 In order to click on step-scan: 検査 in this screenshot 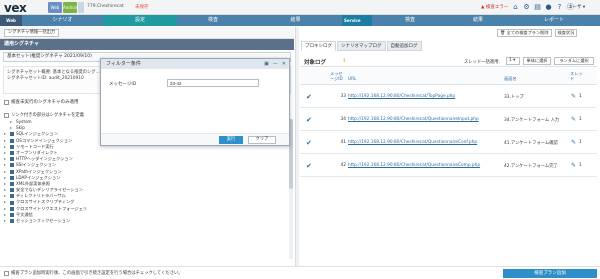, I will do `click(213, 20)`.